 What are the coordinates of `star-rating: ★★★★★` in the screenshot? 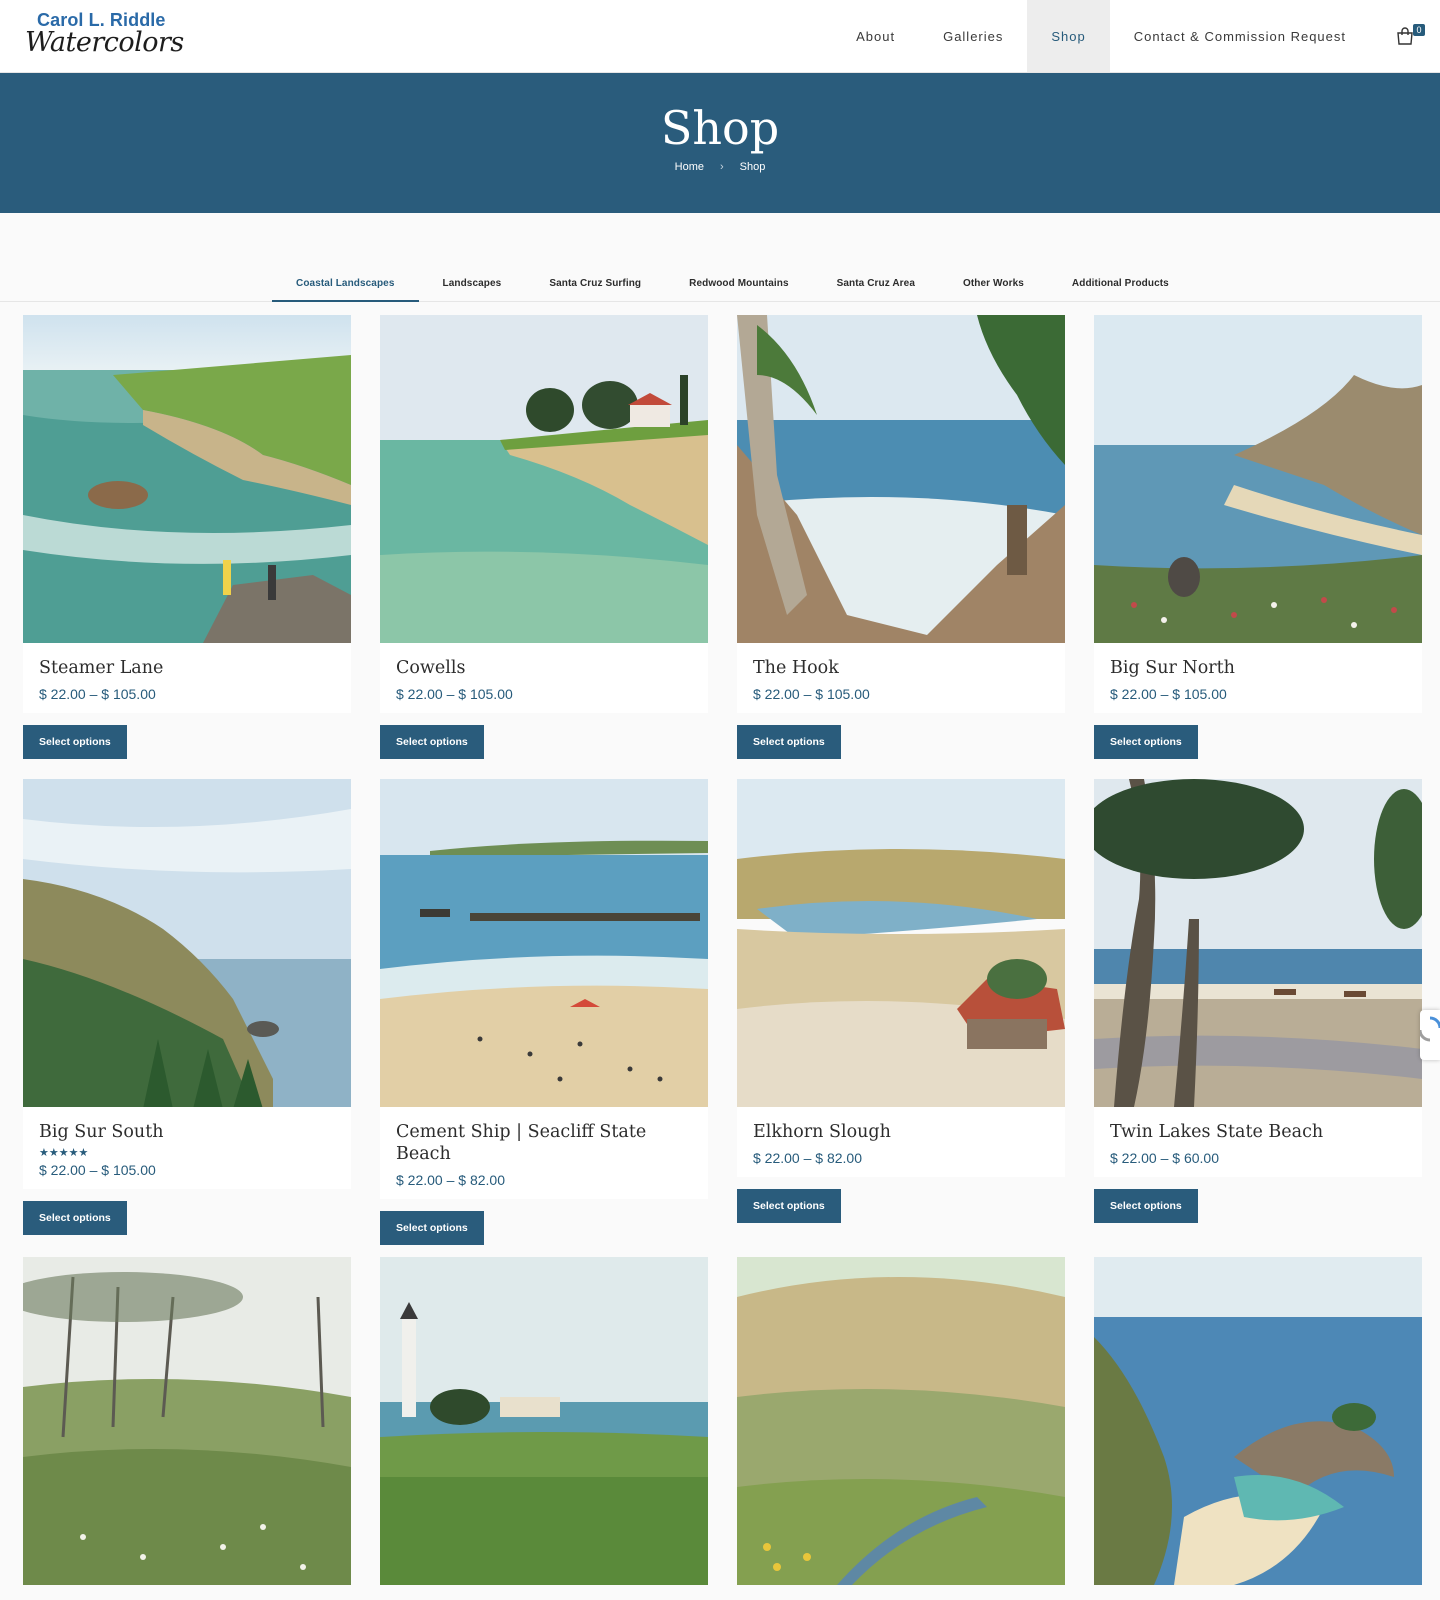 It's located at (64, 1153).